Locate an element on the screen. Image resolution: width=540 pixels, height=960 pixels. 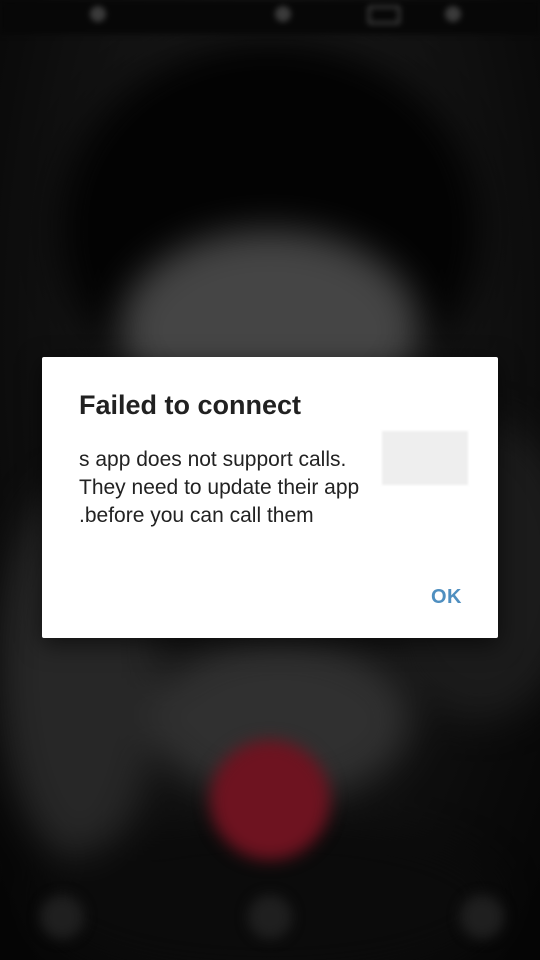
speaker-icon is located at coordinates (270, 917).